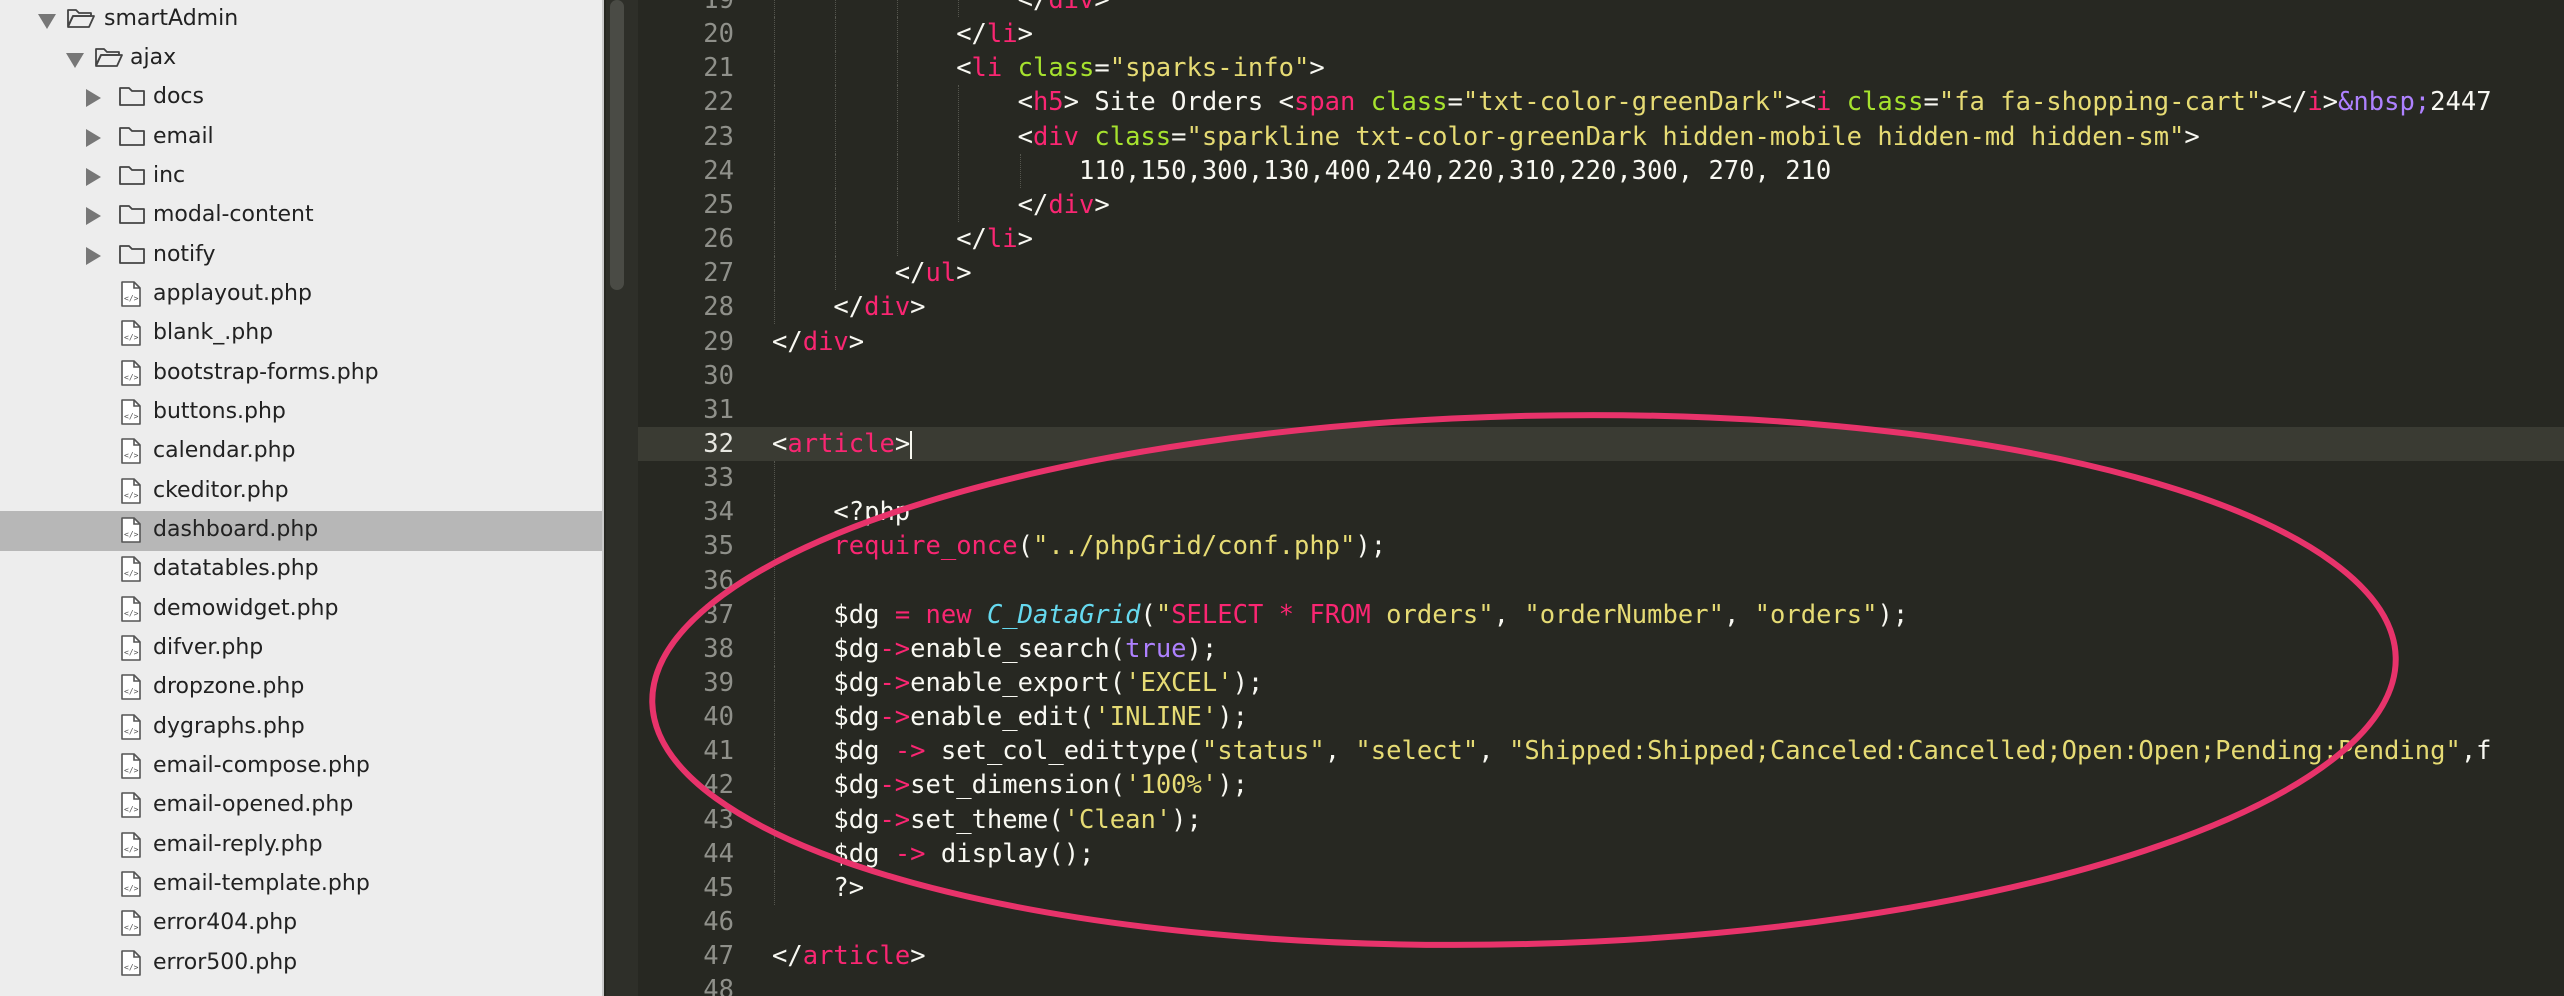  What do you see at coordinates (1601, 68) in the screenshot?
I see `code-line: 21 <li class="sparks-info">` at bounding box center [1601, 68].